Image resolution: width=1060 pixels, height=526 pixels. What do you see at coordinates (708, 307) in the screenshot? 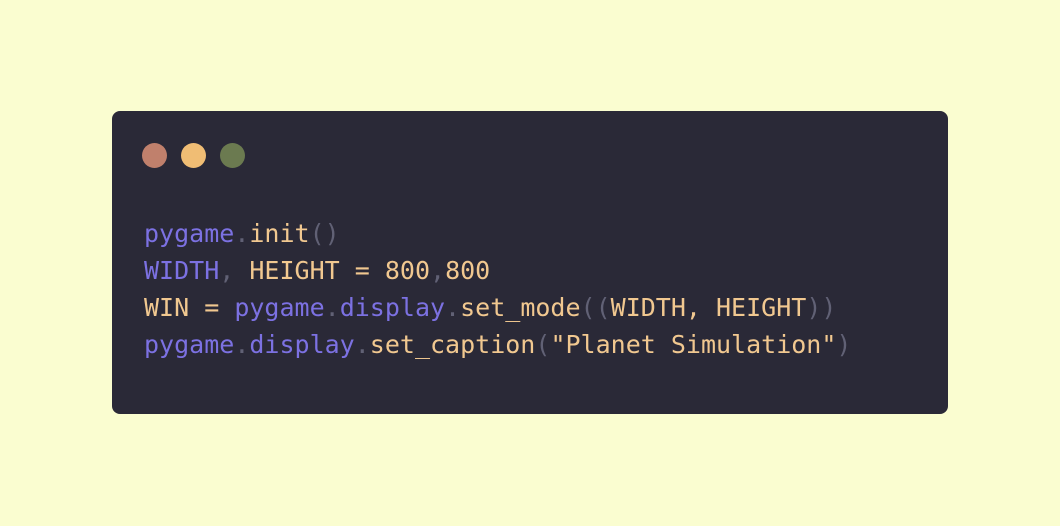
I see `code-token: WIDTH, HEIGHT` at bounding box center [708, 307].